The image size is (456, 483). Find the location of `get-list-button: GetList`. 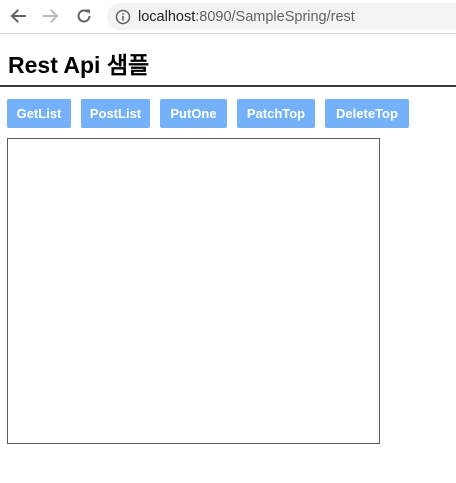

get-list-button: GetList is located at coordinates (39, 113).